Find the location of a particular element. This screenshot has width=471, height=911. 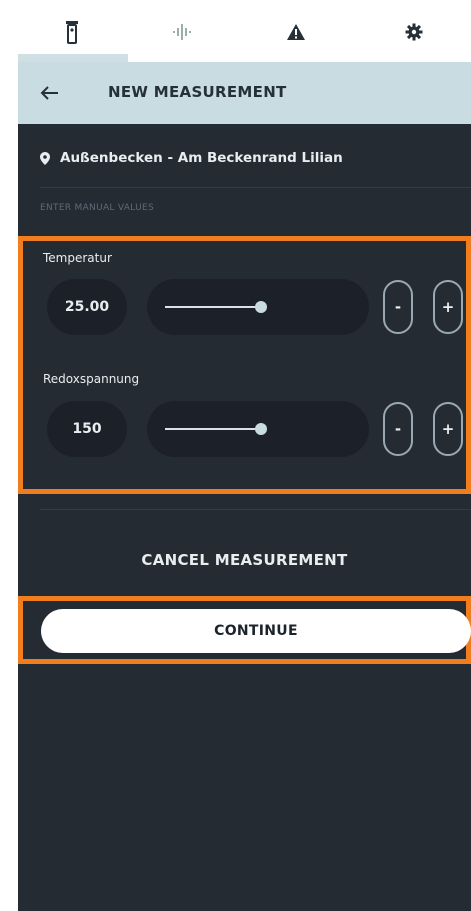

tab-probe is located at coordinates (73, 38).